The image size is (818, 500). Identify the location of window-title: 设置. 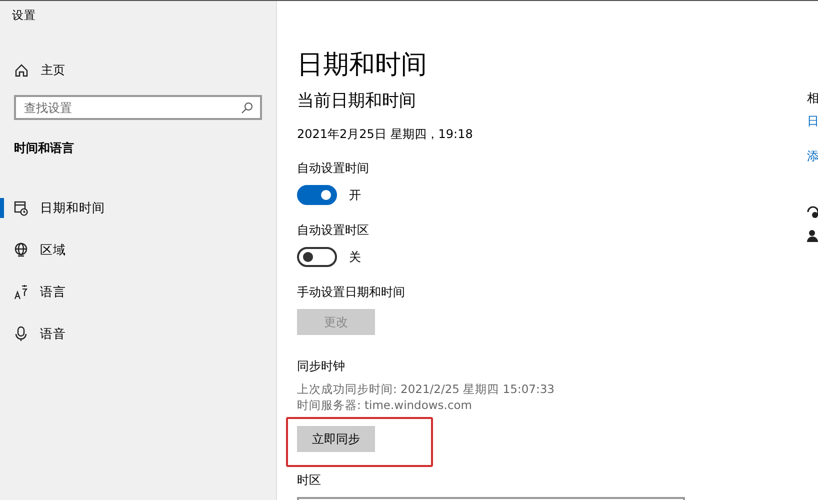
(24, 15).